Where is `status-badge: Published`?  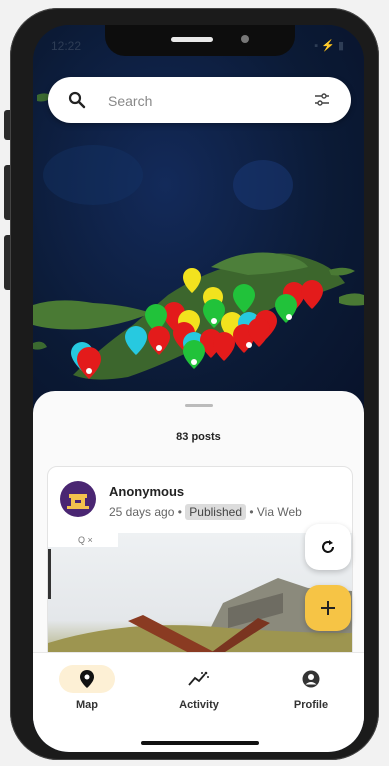 status-badge: Published is located at coordinates (215, 512).